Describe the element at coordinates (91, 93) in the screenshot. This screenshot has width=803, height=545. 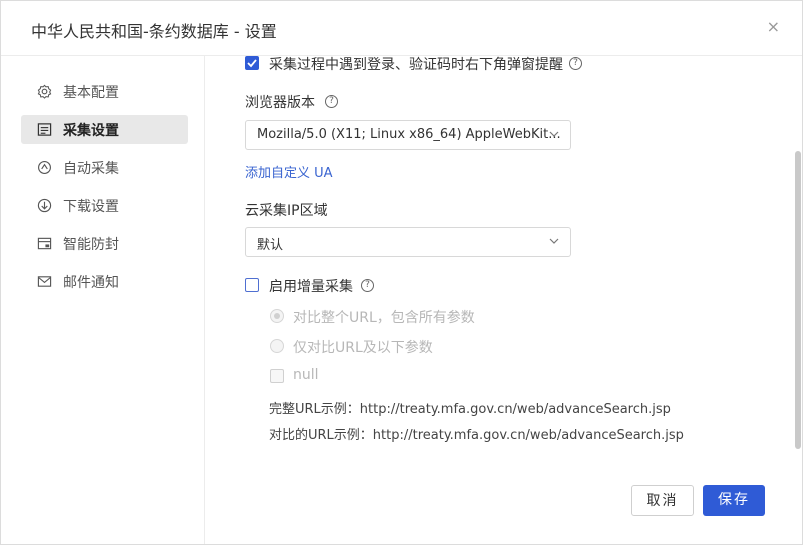
I see `sidebar-item-label: 基本配置` at that location.